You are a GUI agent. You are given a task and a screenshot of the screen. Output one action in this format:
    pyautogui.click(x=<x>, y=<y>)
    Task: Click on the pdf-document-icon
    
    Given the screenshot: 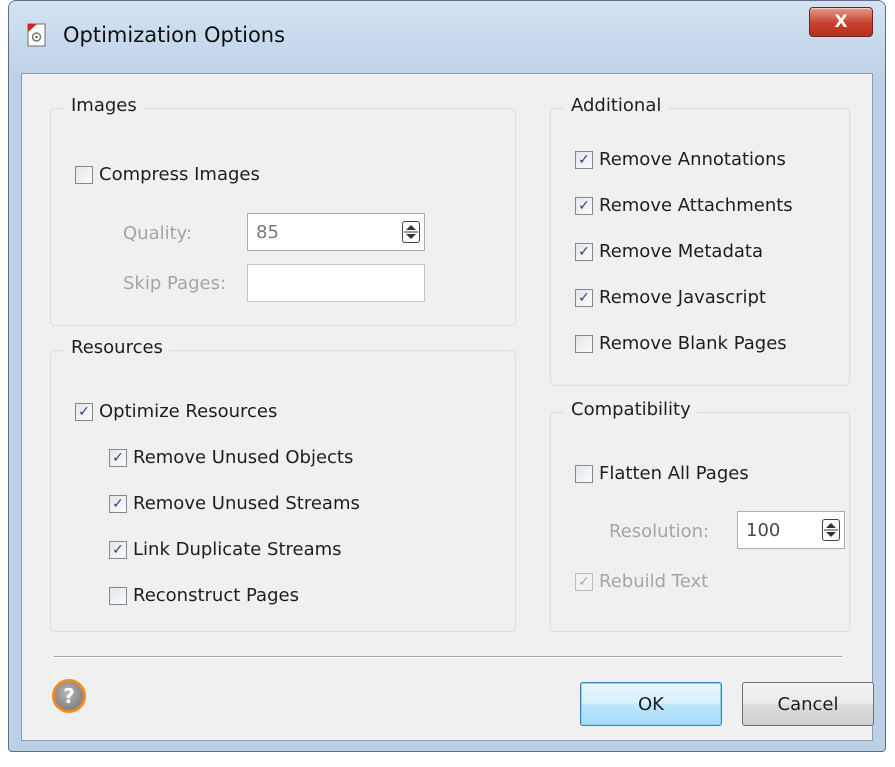 What is the action you would take?
    pyautogui.click(x=36, y=35)
    